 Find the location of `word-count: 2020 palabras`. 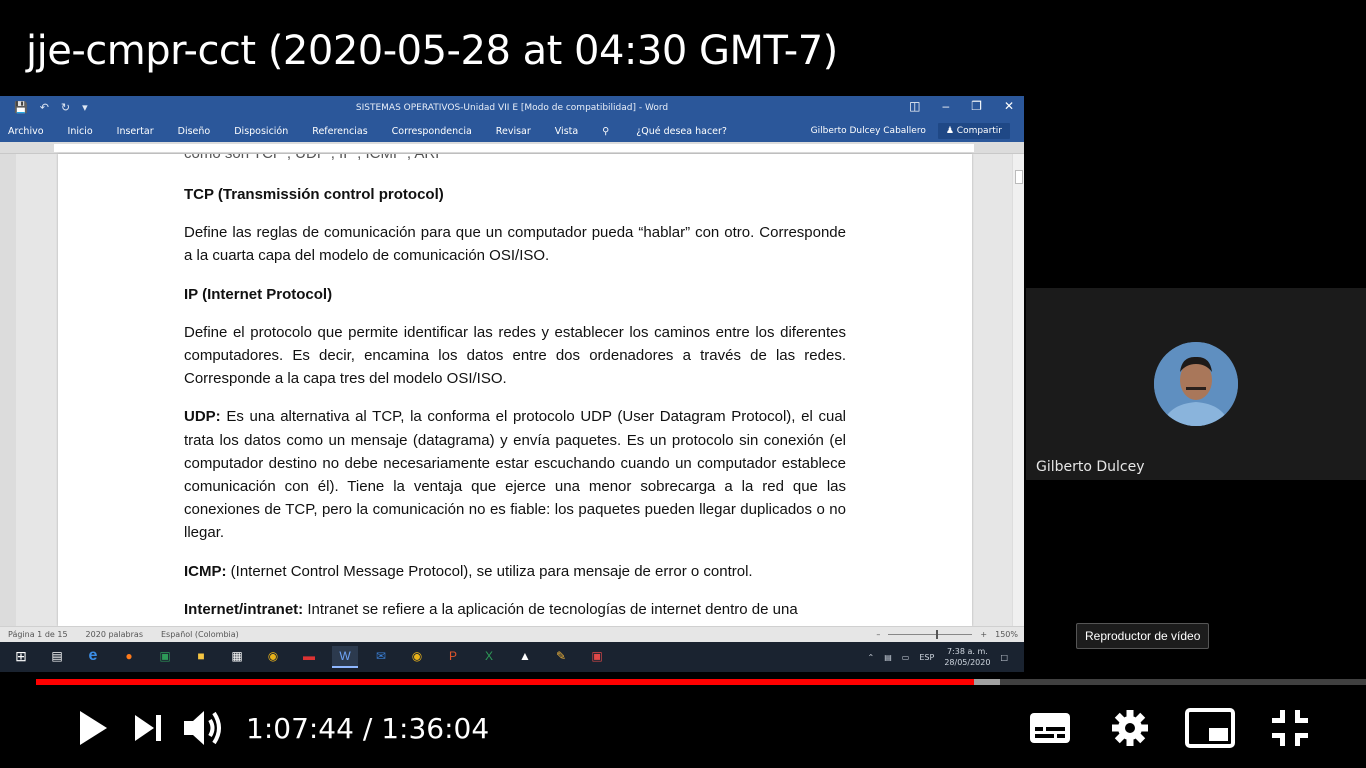

word-count: 2020 palabras is located at coordinates (114, 634).